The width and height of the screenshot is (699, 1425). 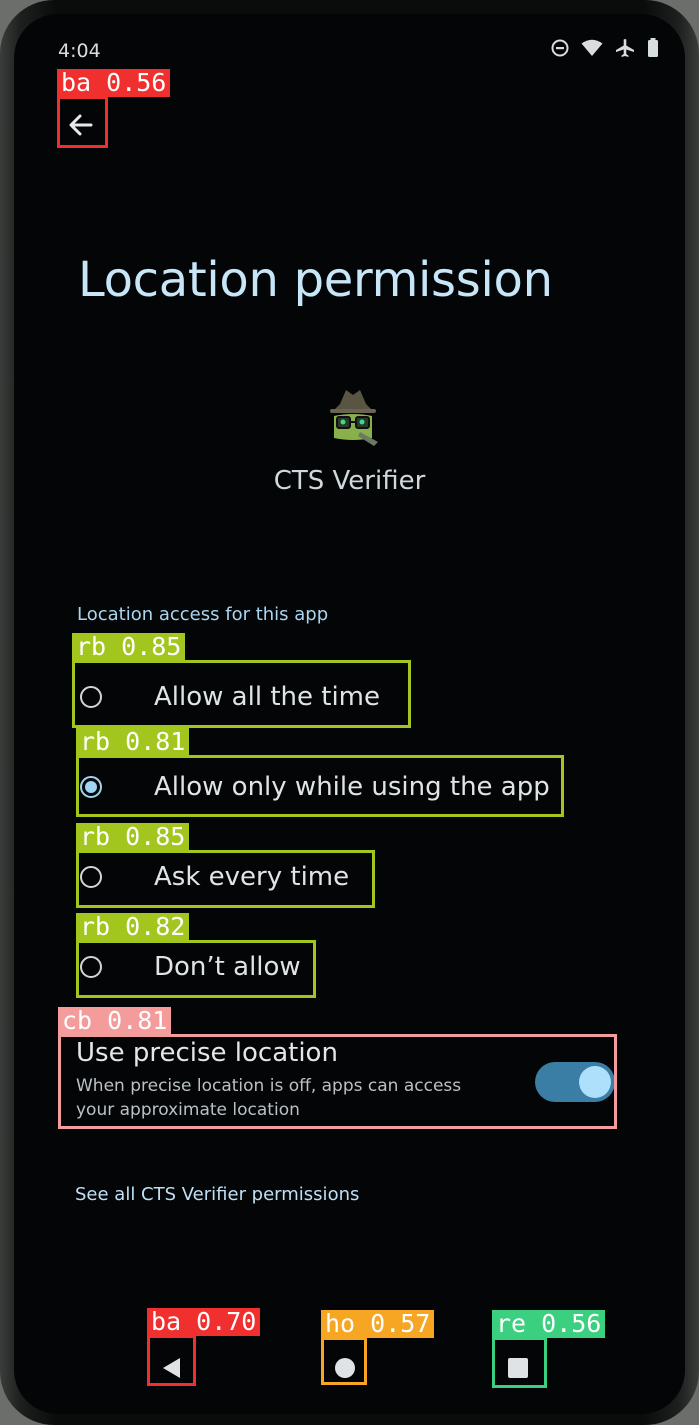 I want to click on radio-ask-every-time: Ask every time, so click(x=214, y=877).